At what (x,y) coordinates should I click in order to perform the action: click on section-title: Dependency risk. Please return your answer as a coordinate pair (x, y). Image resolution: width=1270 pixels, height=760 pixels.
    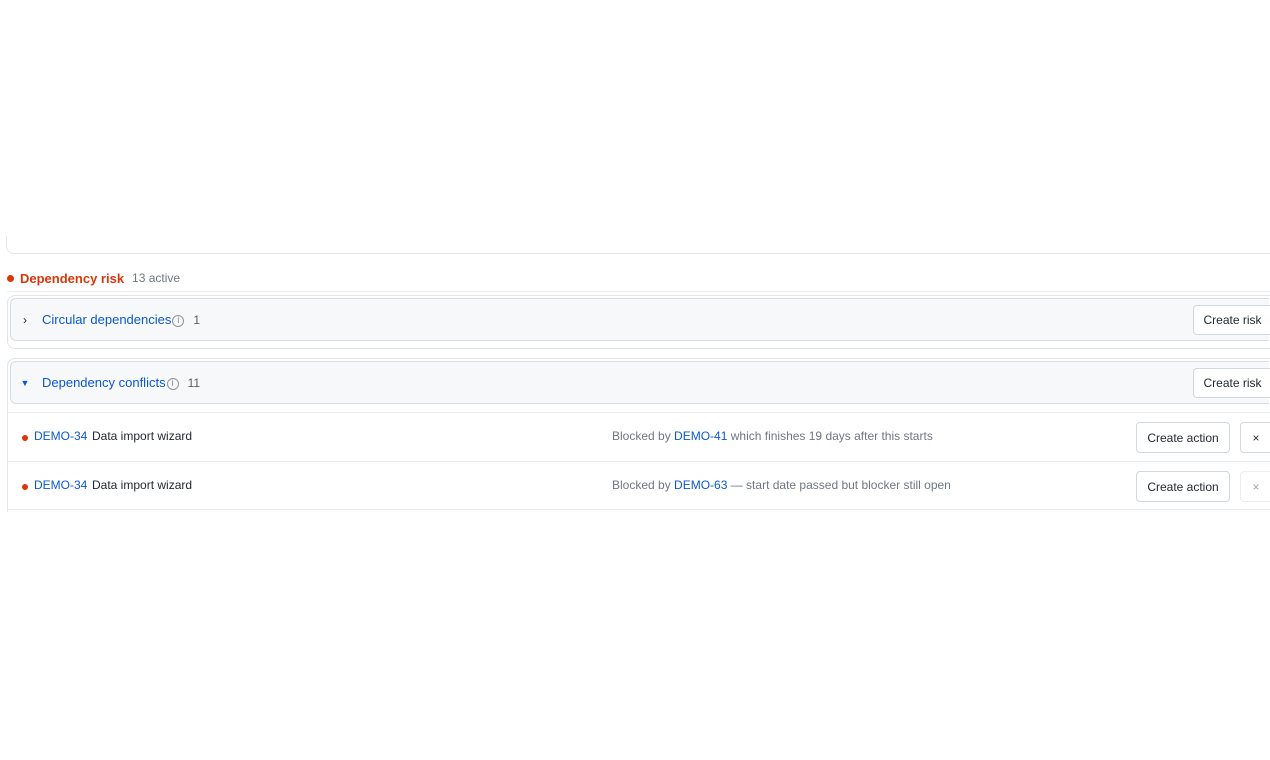
    Looking at the image, I should click on (72, 278).